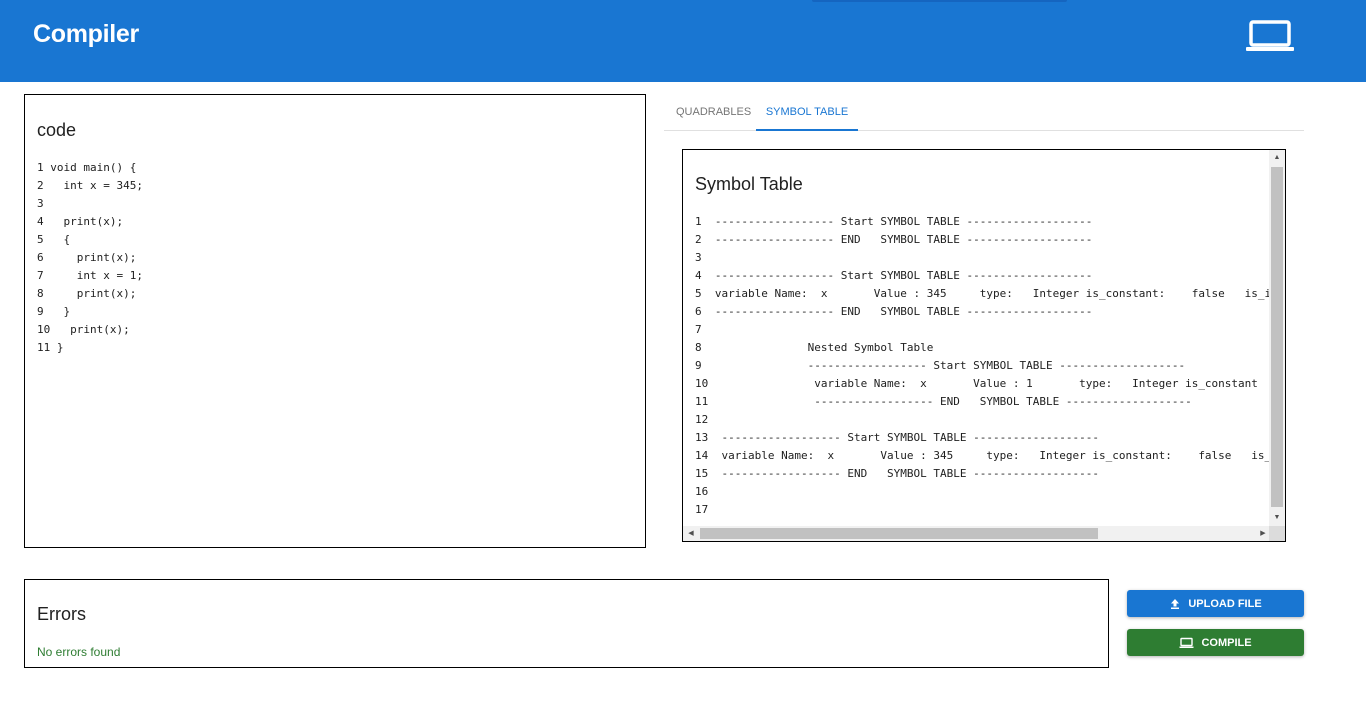 The width and height of the screenshot is (1366, 726). What do you see at coordinates (57, 130) in the screenshot?
I see `code-panel-title: code` at bounding box center [57, 130].